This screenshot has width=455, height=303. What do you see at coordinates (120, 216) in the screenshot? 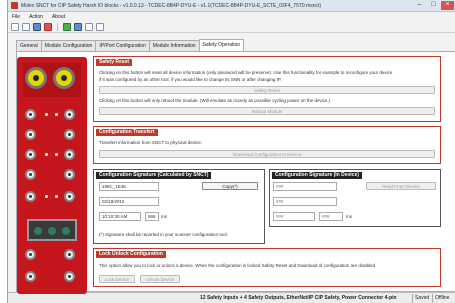
I see `signature-time-field: 10:10:30 AM` at bounding box center [120, 216].